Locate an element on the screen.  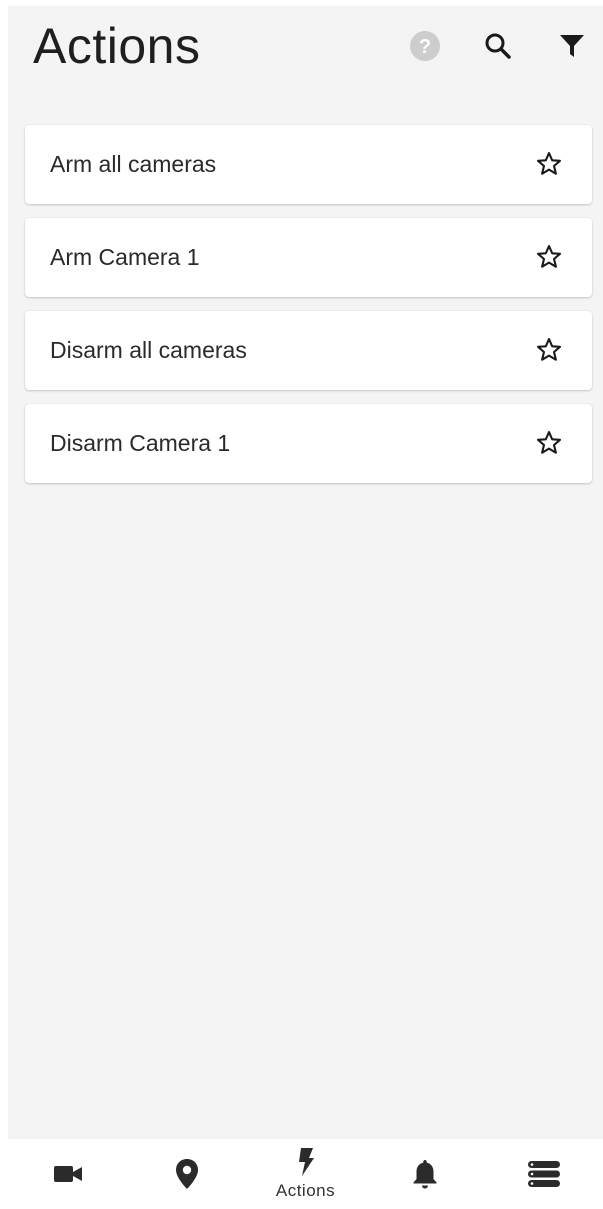
action-item: Arm Camera 1 is located at coordinates (308, 257).